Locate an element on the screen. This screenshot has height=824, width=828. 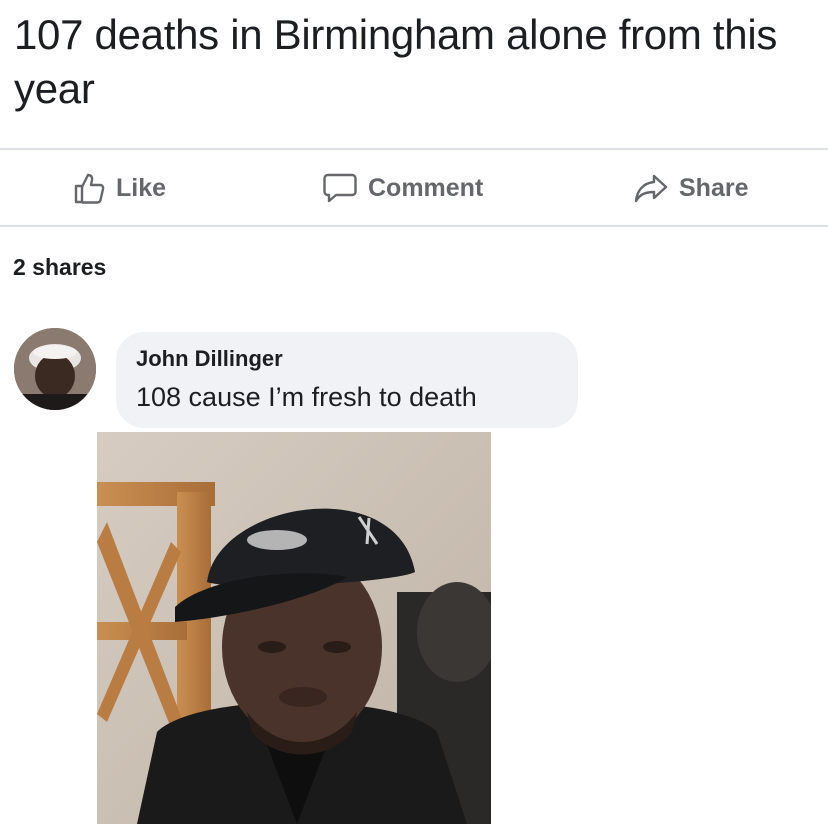
thumbs-up-icon is located at coordinates (89, 188).